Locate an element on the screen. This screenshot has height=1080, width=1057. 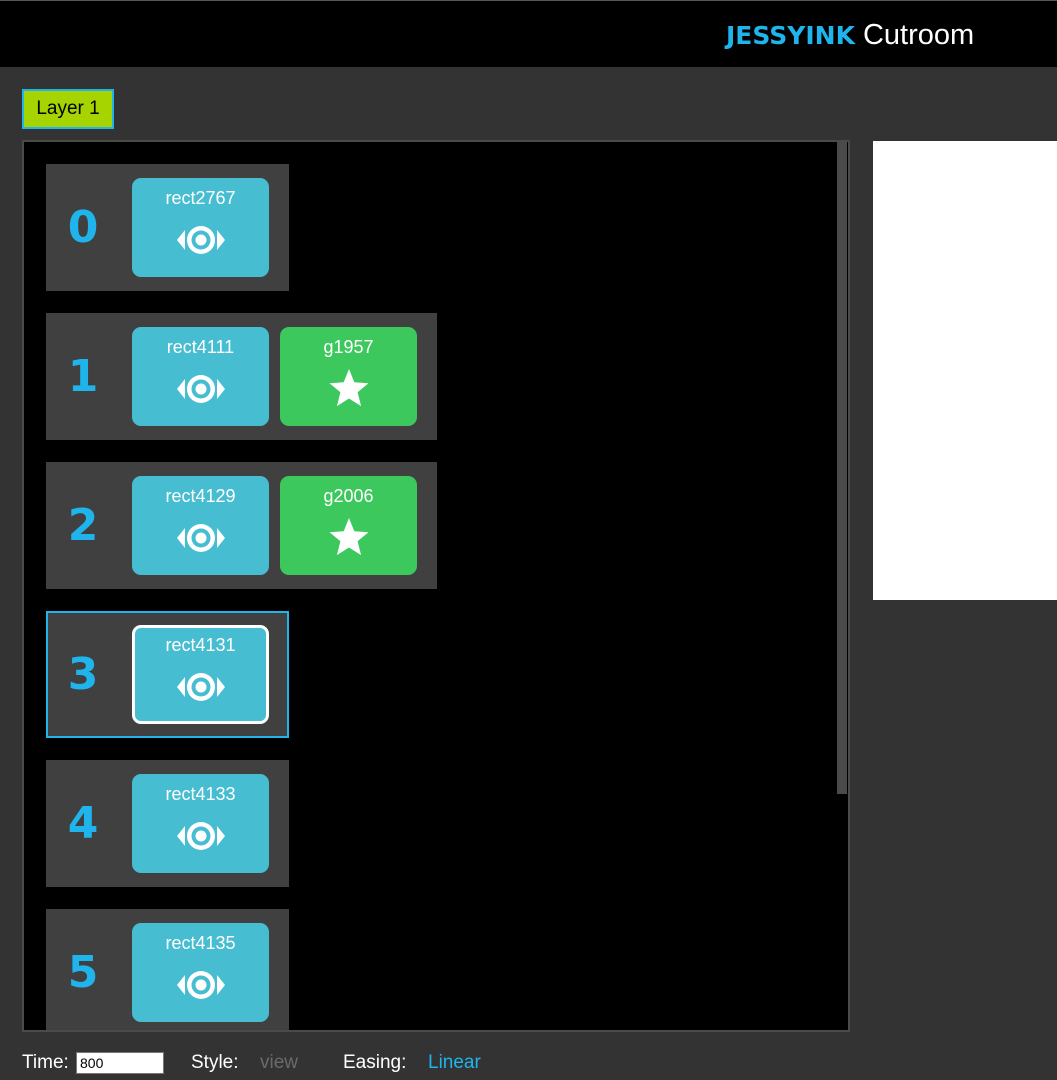
easing-select: Linear is located at coordinates (454, 1063).